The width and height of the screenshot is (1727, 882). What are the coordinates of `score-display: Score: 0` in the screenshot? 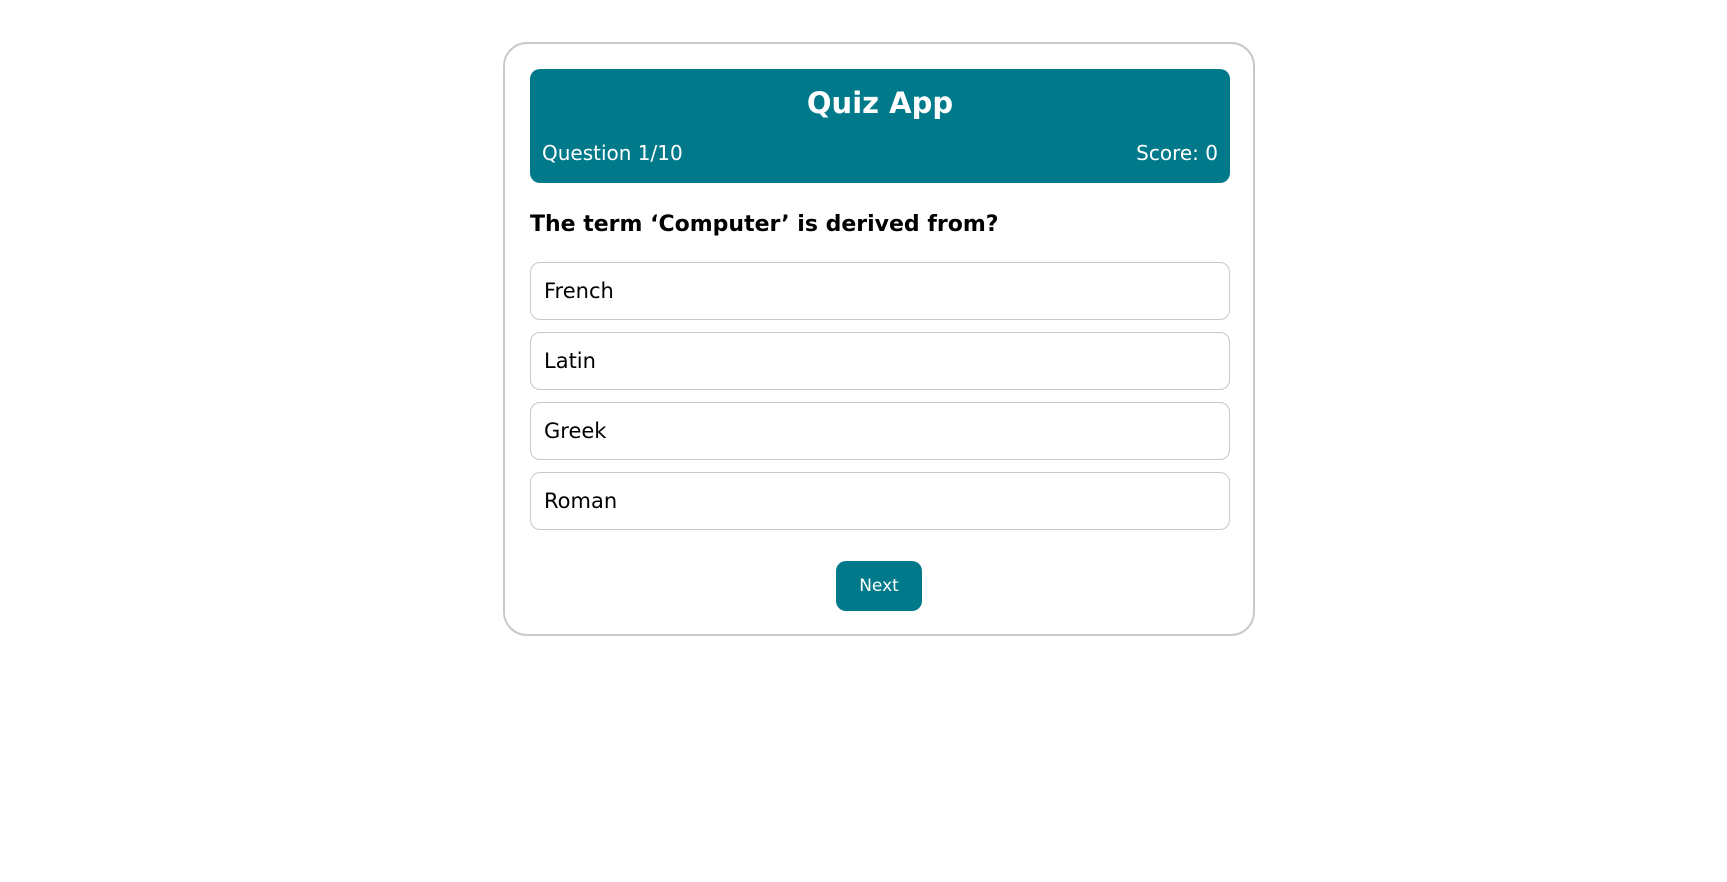 It's located at (1177, 153).